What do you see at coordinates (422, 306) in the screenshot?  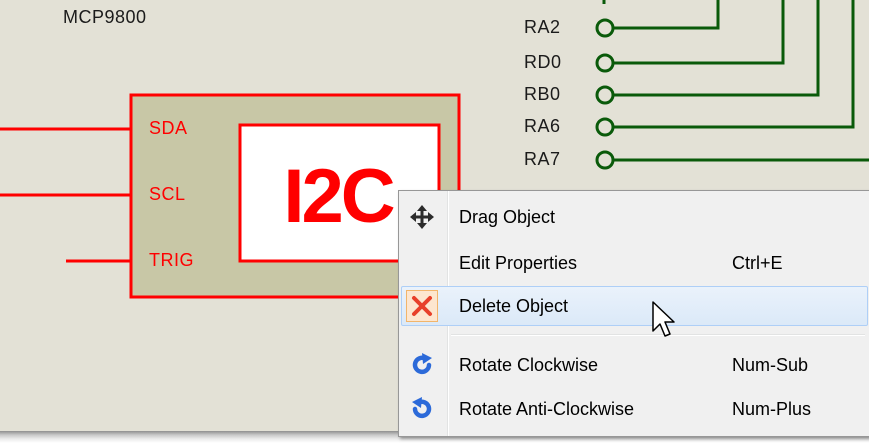 I see `delete-x-icon` at bounding box center [422, 306].